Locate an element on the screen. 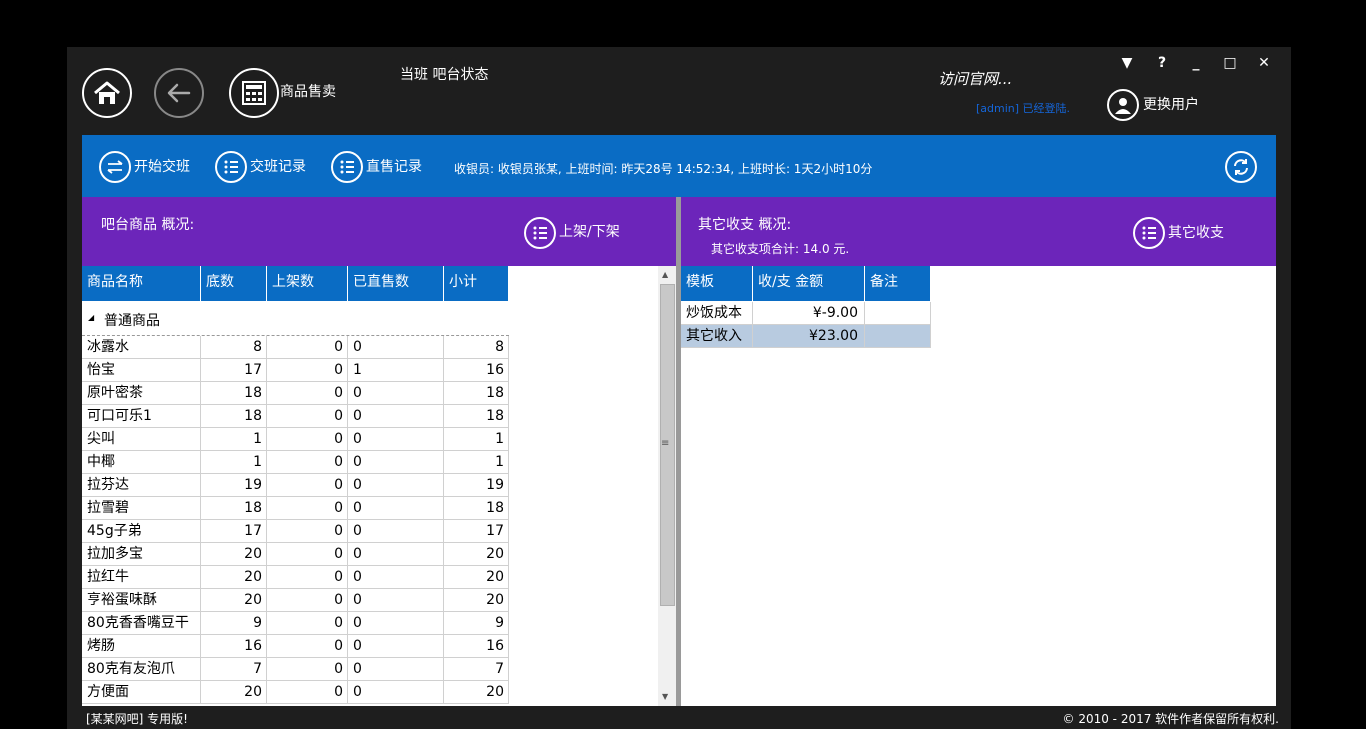  direct-sale-records-label: 直售记录 is located at coordinates (394, 166).